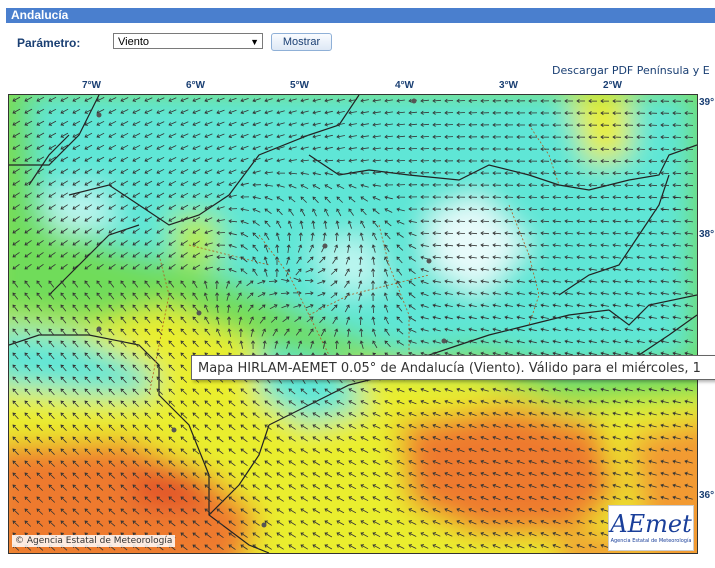  I want to click on parameter-select: Viento ▼, so click(188, 41).